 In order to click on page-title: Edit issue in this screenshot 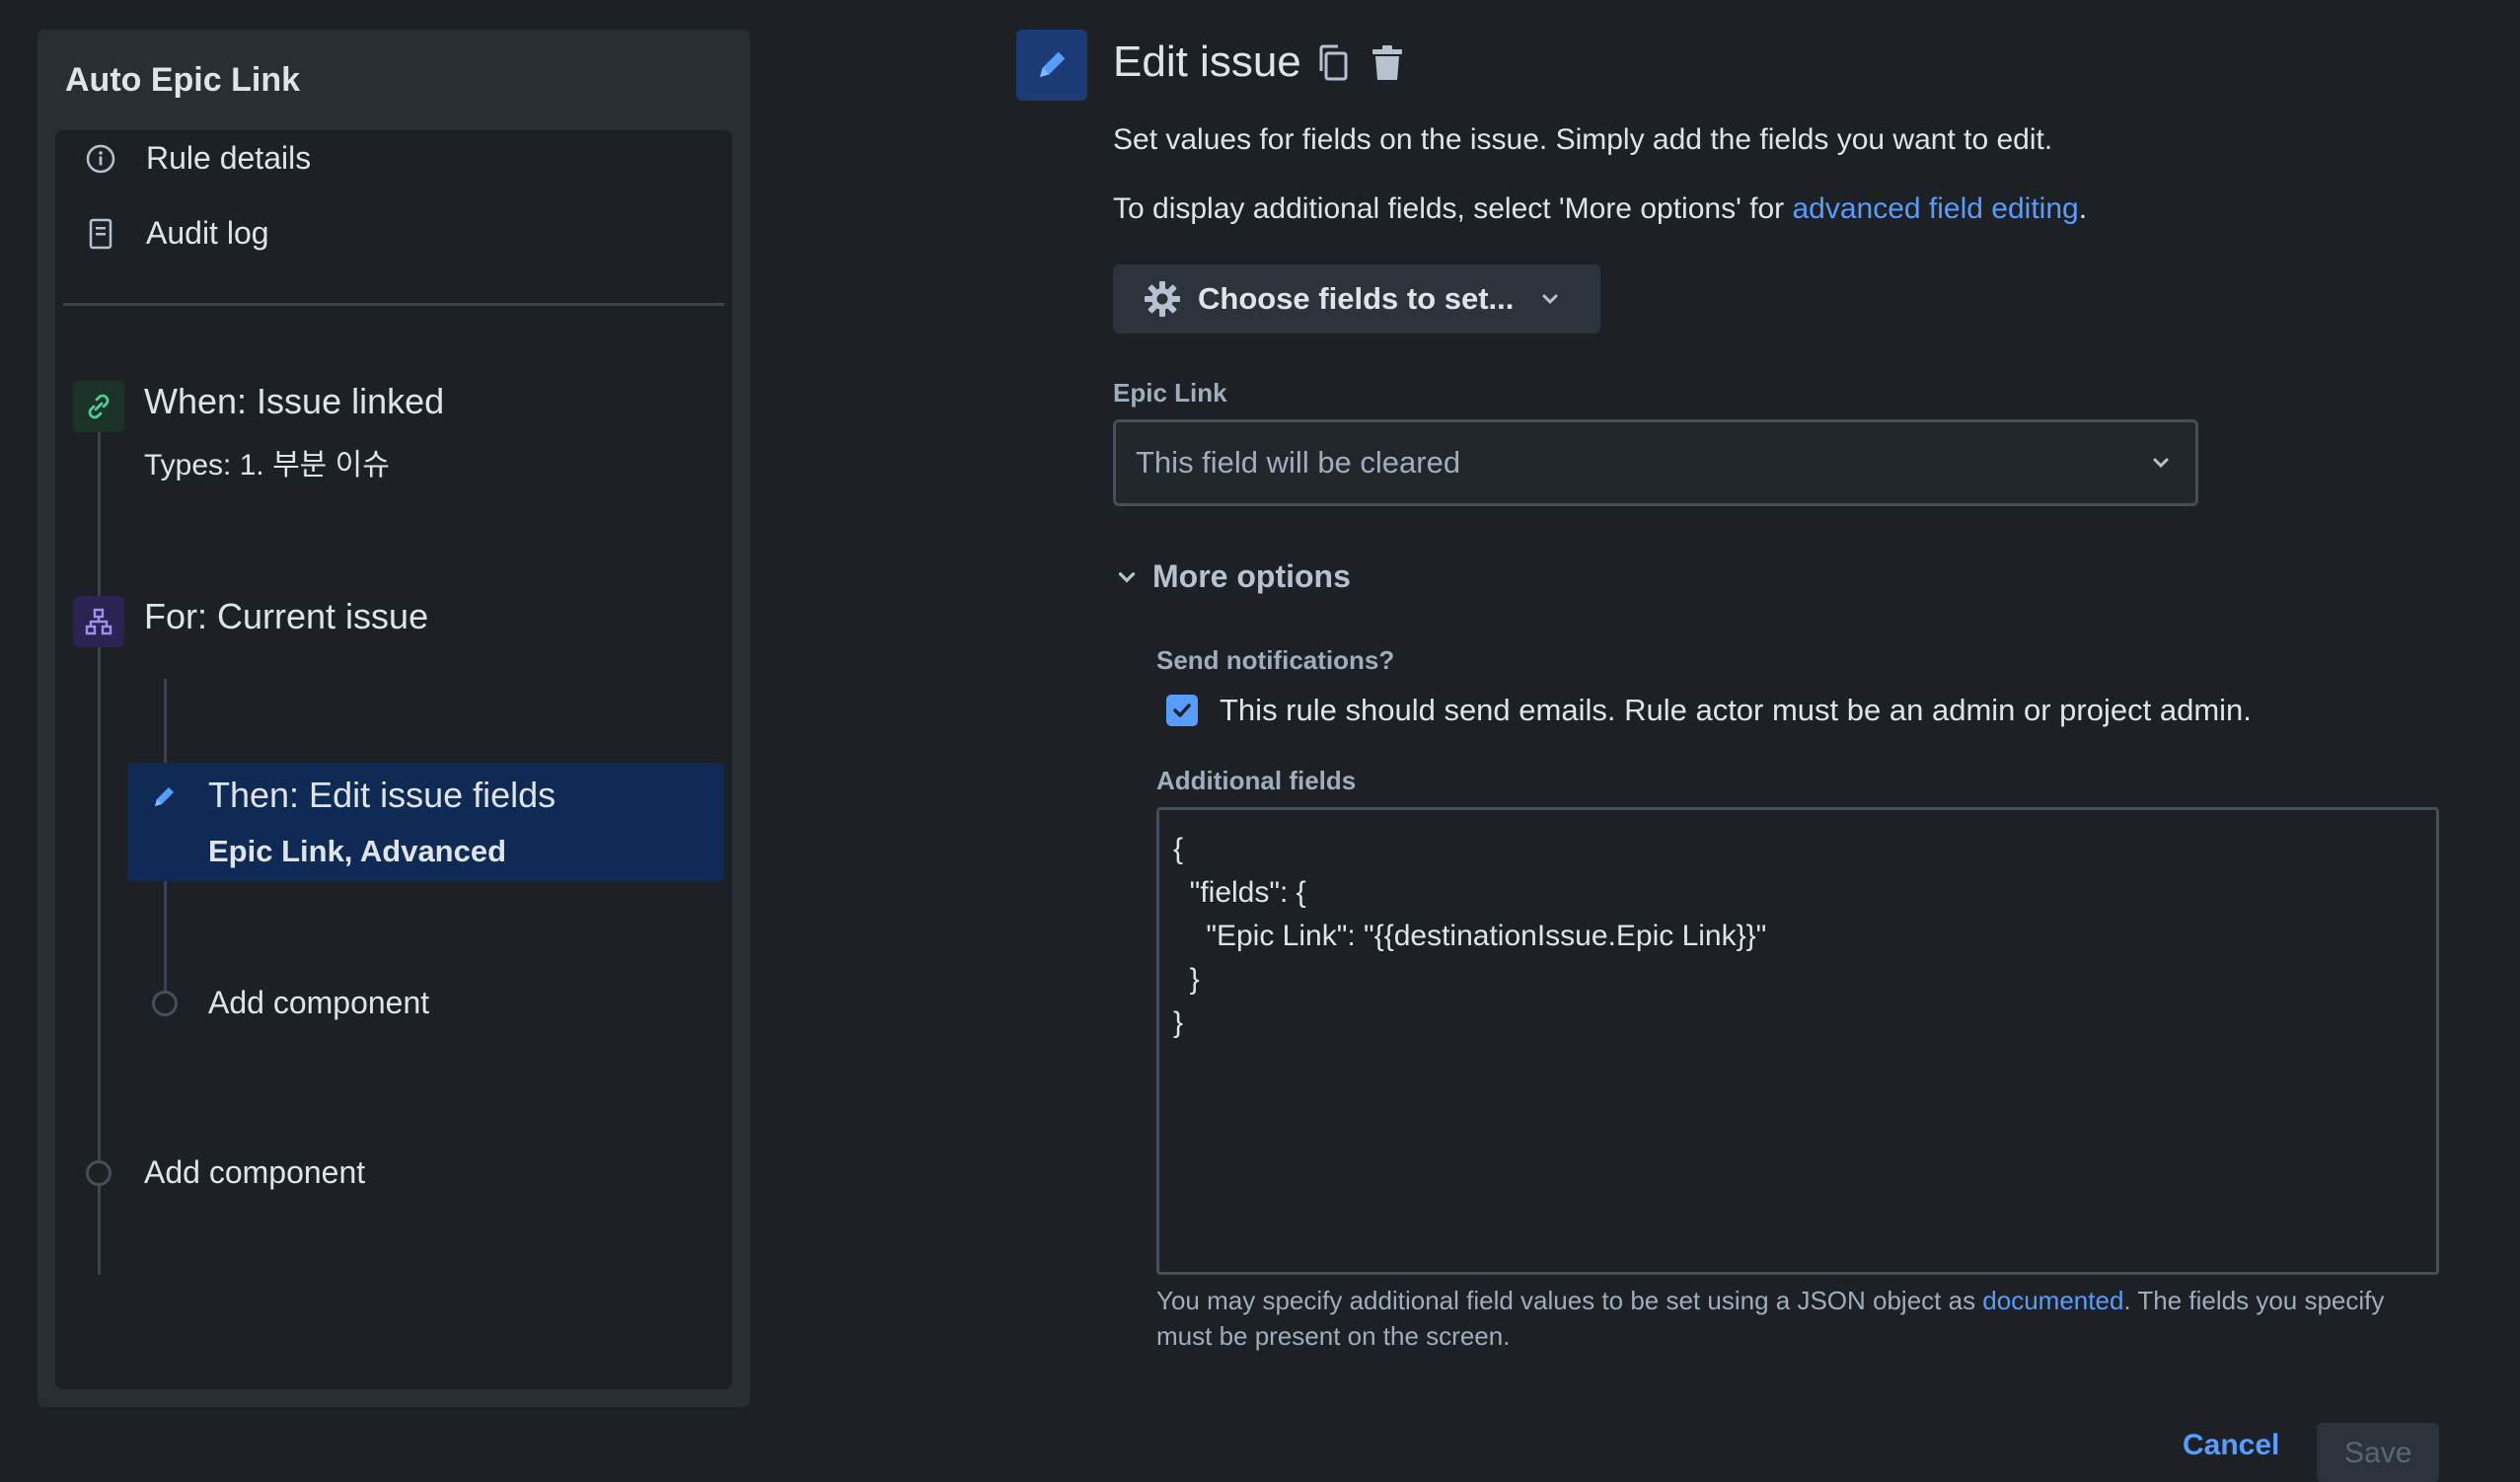, I will do `click(1207, 61)`.